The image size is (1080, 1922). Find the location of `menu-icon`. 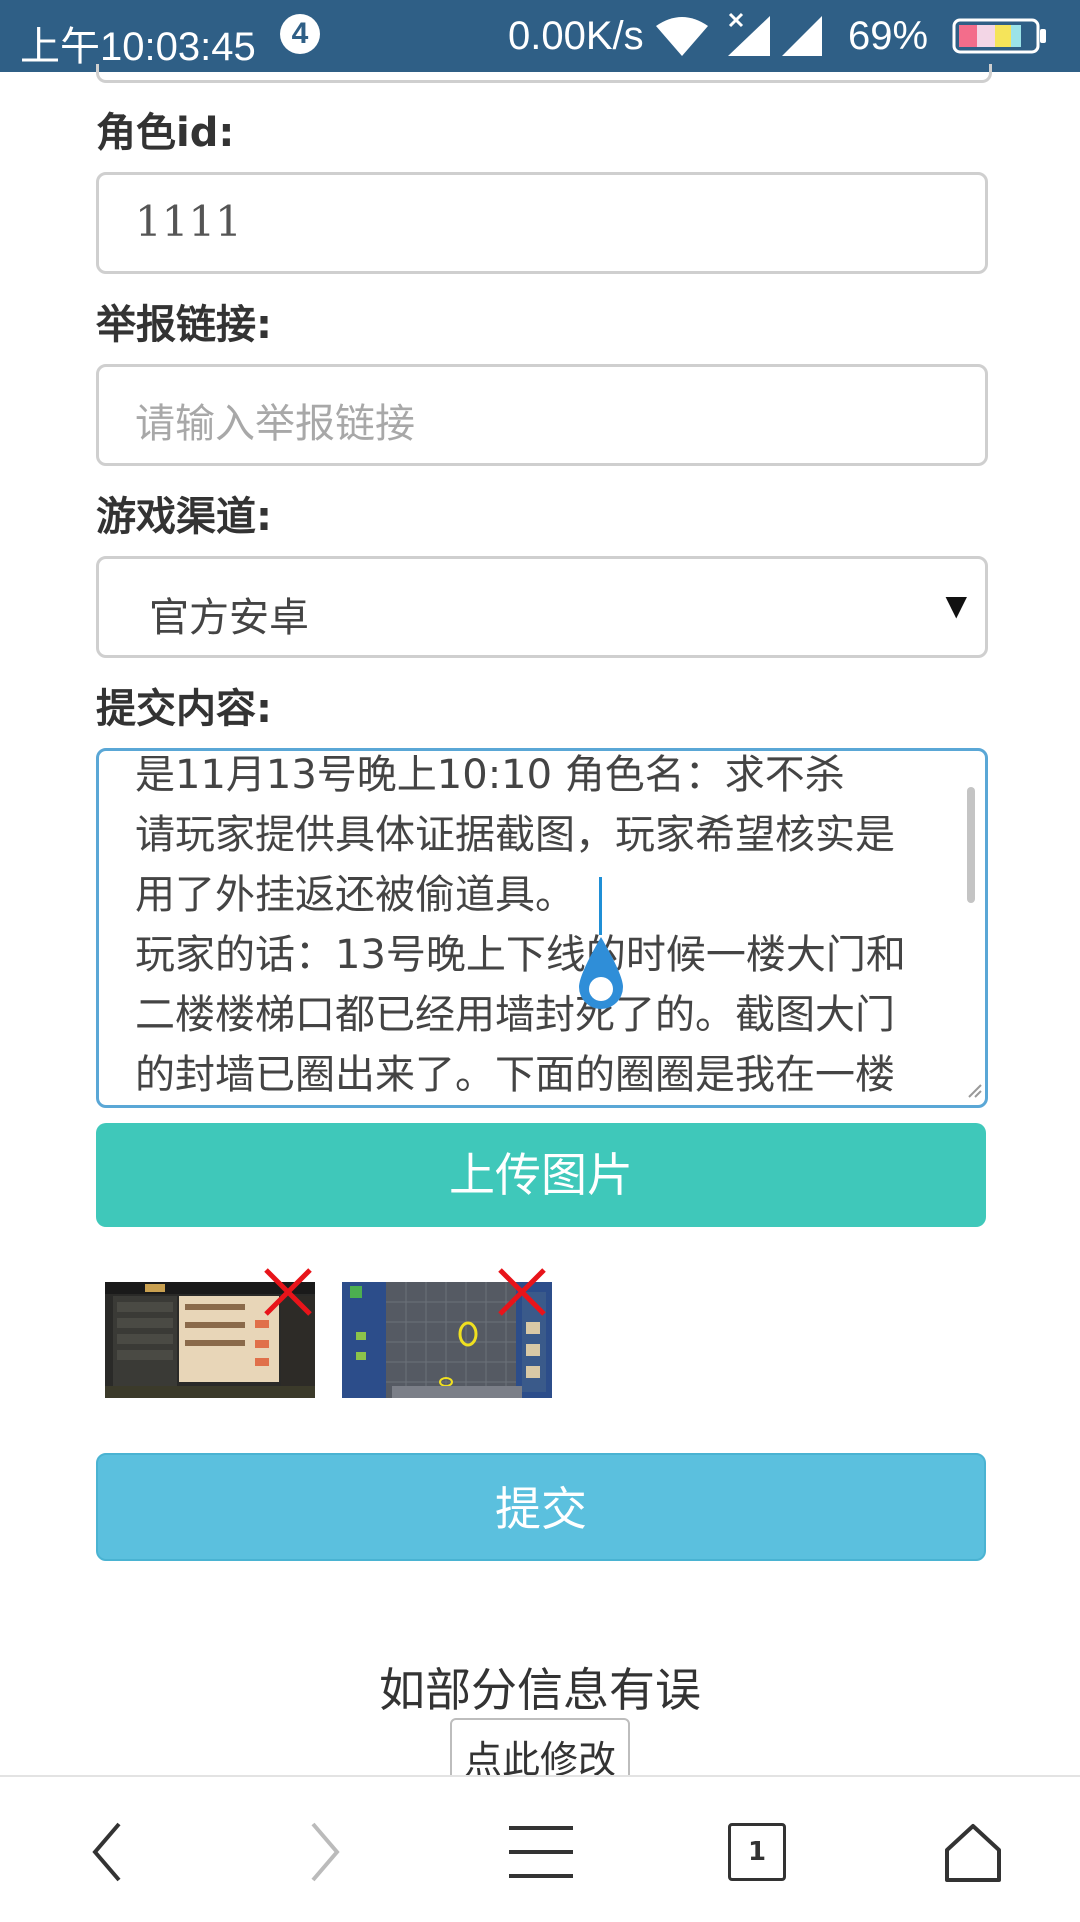

menu-icon is located at coordinates (541, 1852).